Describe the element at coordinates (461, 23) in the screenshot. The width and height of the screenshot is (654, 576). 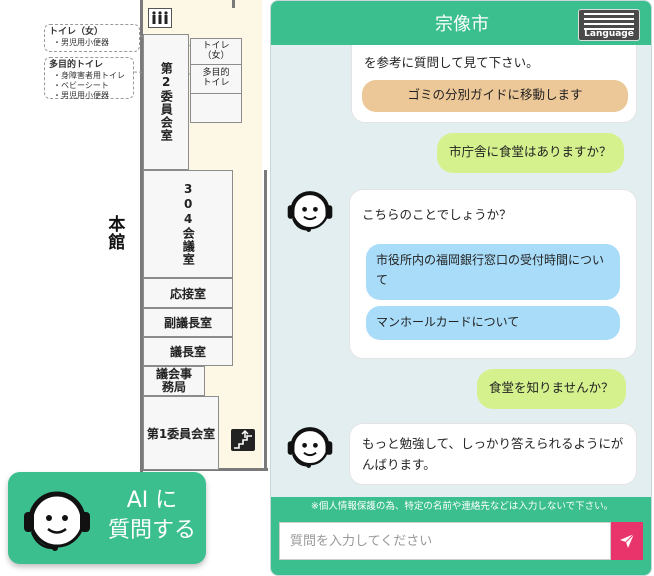
I see `chat-header: 宗像市 Language` at that location.